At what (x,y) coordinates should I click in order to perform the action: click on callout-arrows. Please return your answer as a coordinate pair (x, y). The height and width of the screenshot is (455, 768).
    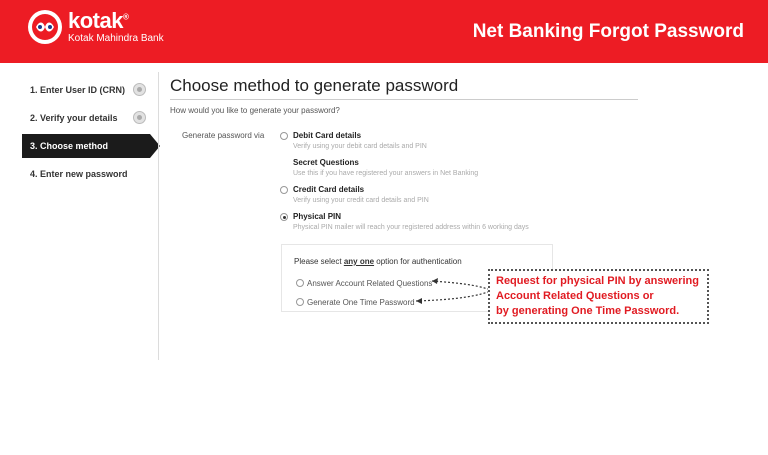
    Looking at the image, I should click on (452, 291).